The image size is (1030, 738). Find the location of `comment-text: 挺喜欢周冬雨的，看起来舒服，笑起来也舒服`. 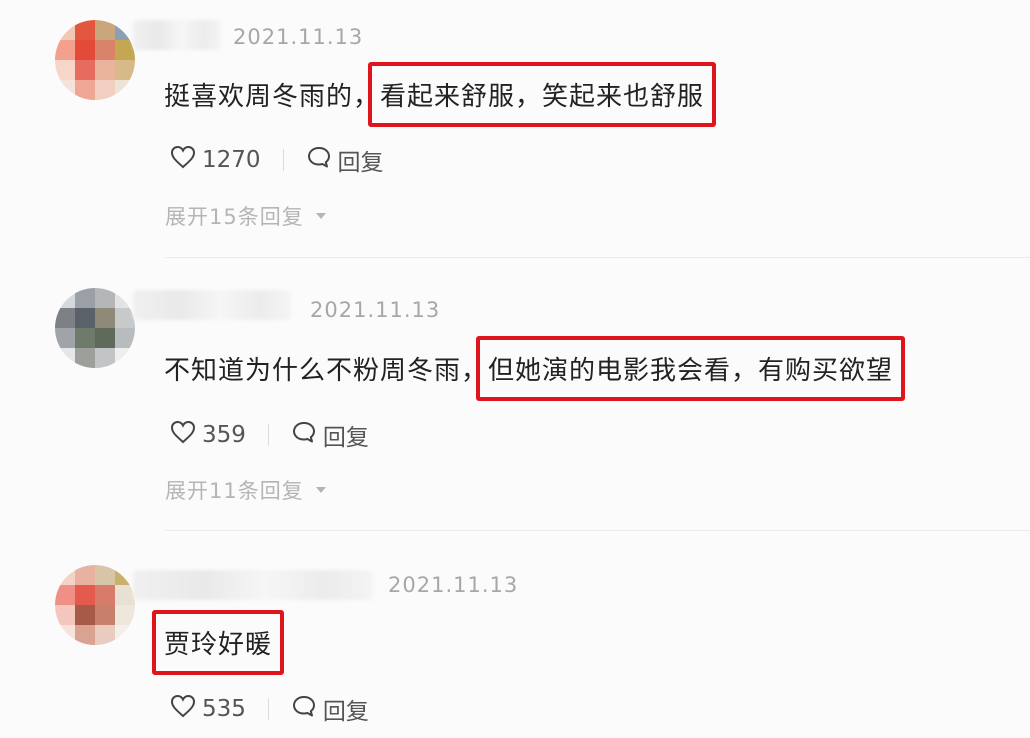

comment-text: 挺喜欢周冬雨的，看起来舒服，笑起来也舒服 is located at coordinates (440, 94).